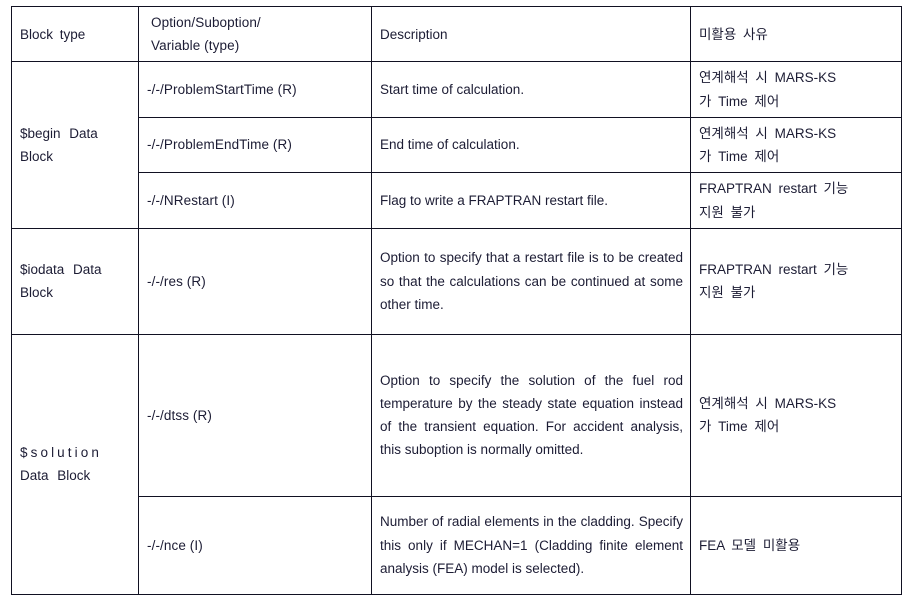 The width and height of the screenshot is (911, 595). I want to click on header-option-line1: Option/Suboption/, so click(206, 22).